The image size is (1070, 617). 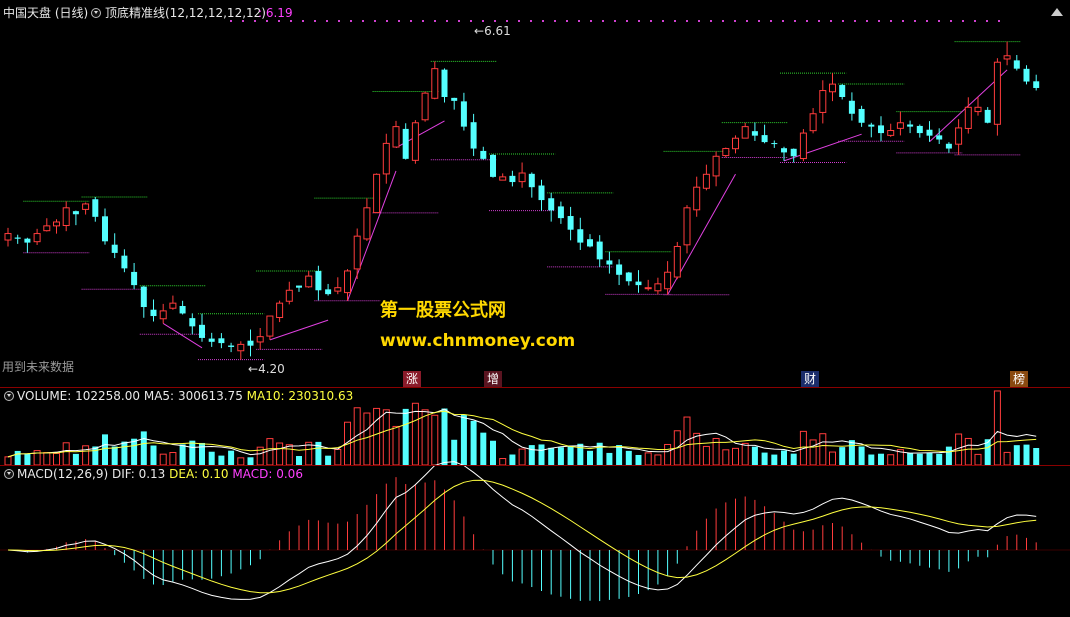 What do you see at coordinates (493, 379) in the screenshot?
I see `event-tag-zeng: 增` at bounding box center [493, 379].